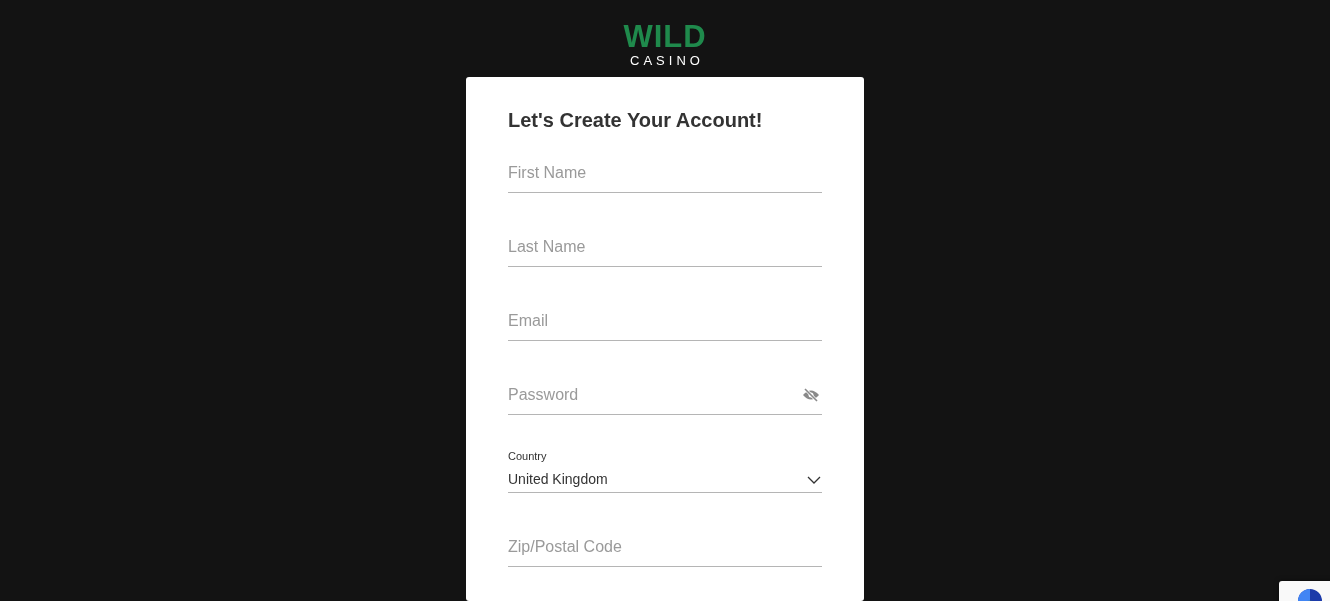  I want to click on logo-subtitle: CASINO, so click(666, 60).